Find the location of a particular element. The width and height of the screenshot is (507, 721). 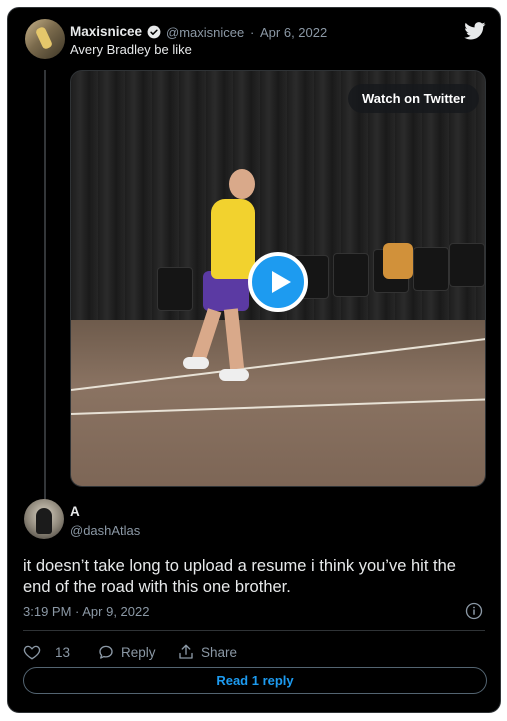

author-name: Maxisnicee is located at coordinates (106, 31).